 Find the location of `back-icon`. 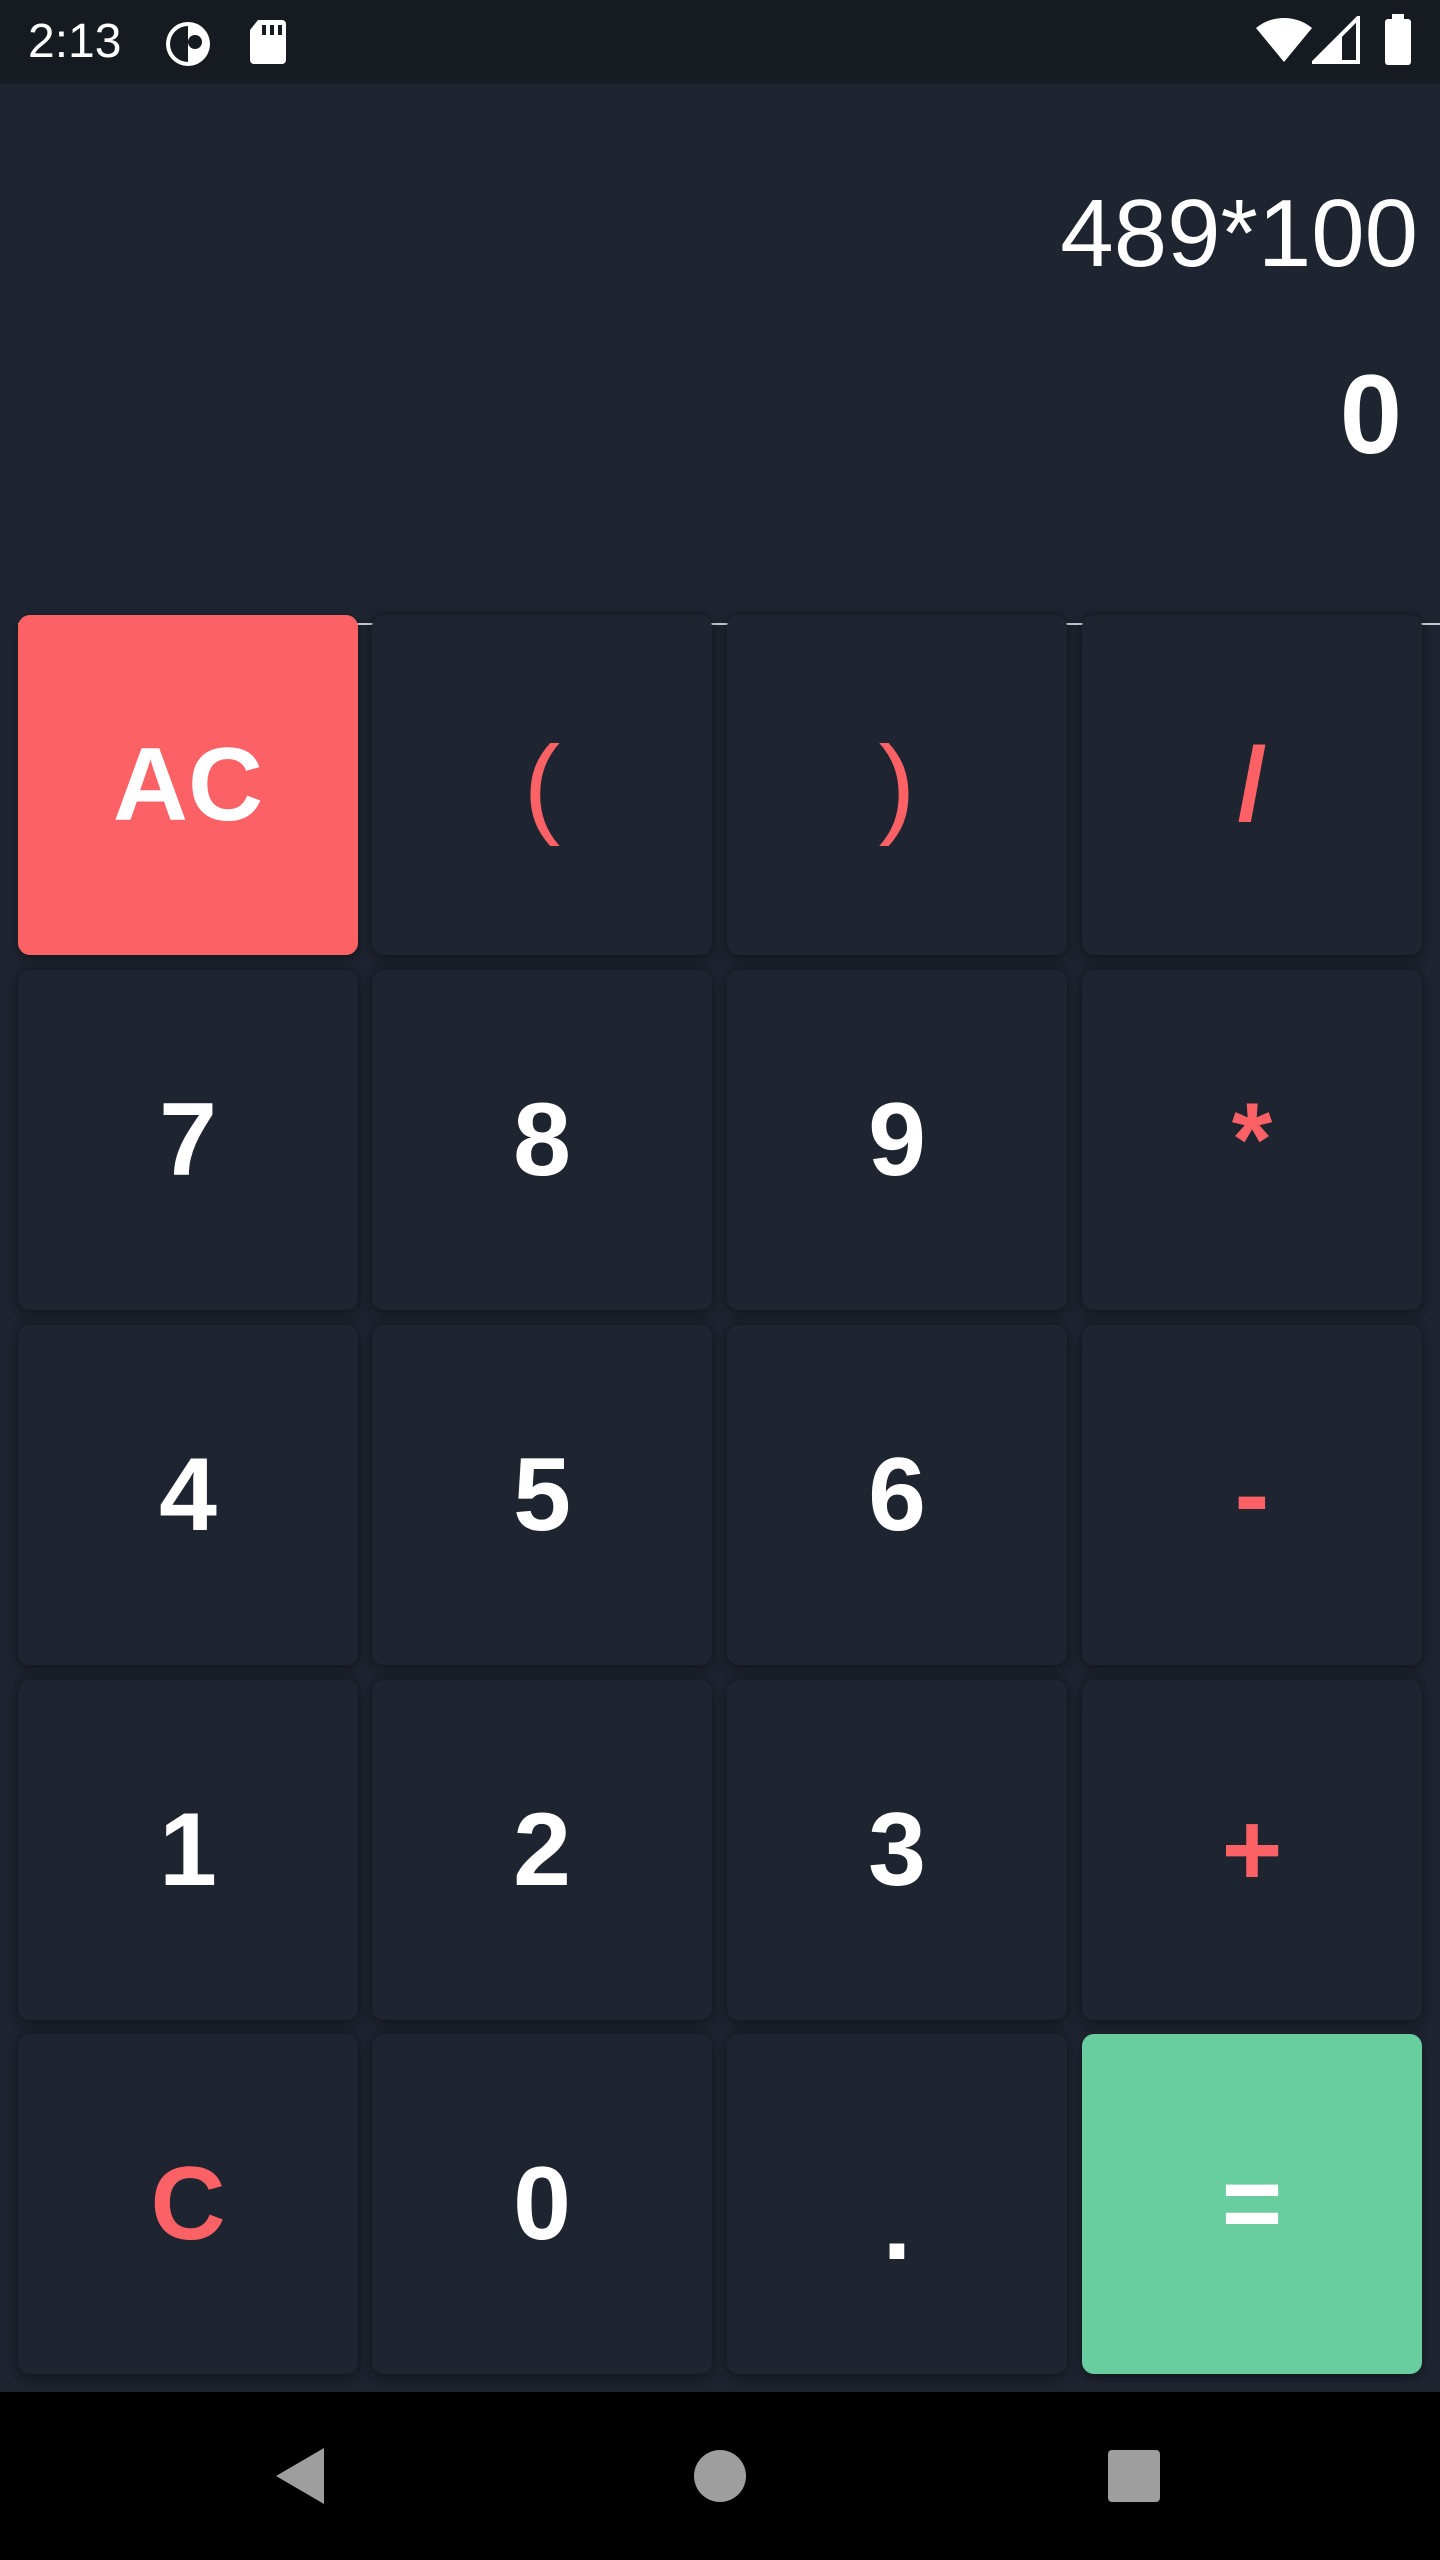

back-icon is located at coordinates (300, 2476).